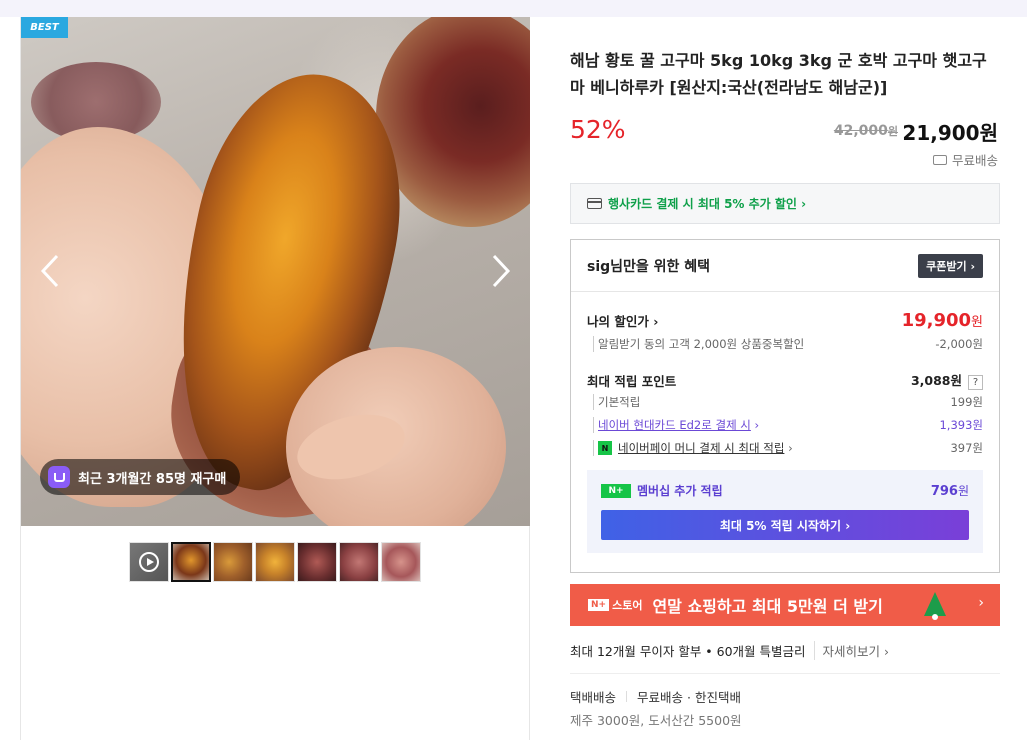 The height and width of the screenshot is (740, 1027). Describe the element at coordinates (974, 160) in the screenshot. I see `shipping-text: 무료배송` at that location.